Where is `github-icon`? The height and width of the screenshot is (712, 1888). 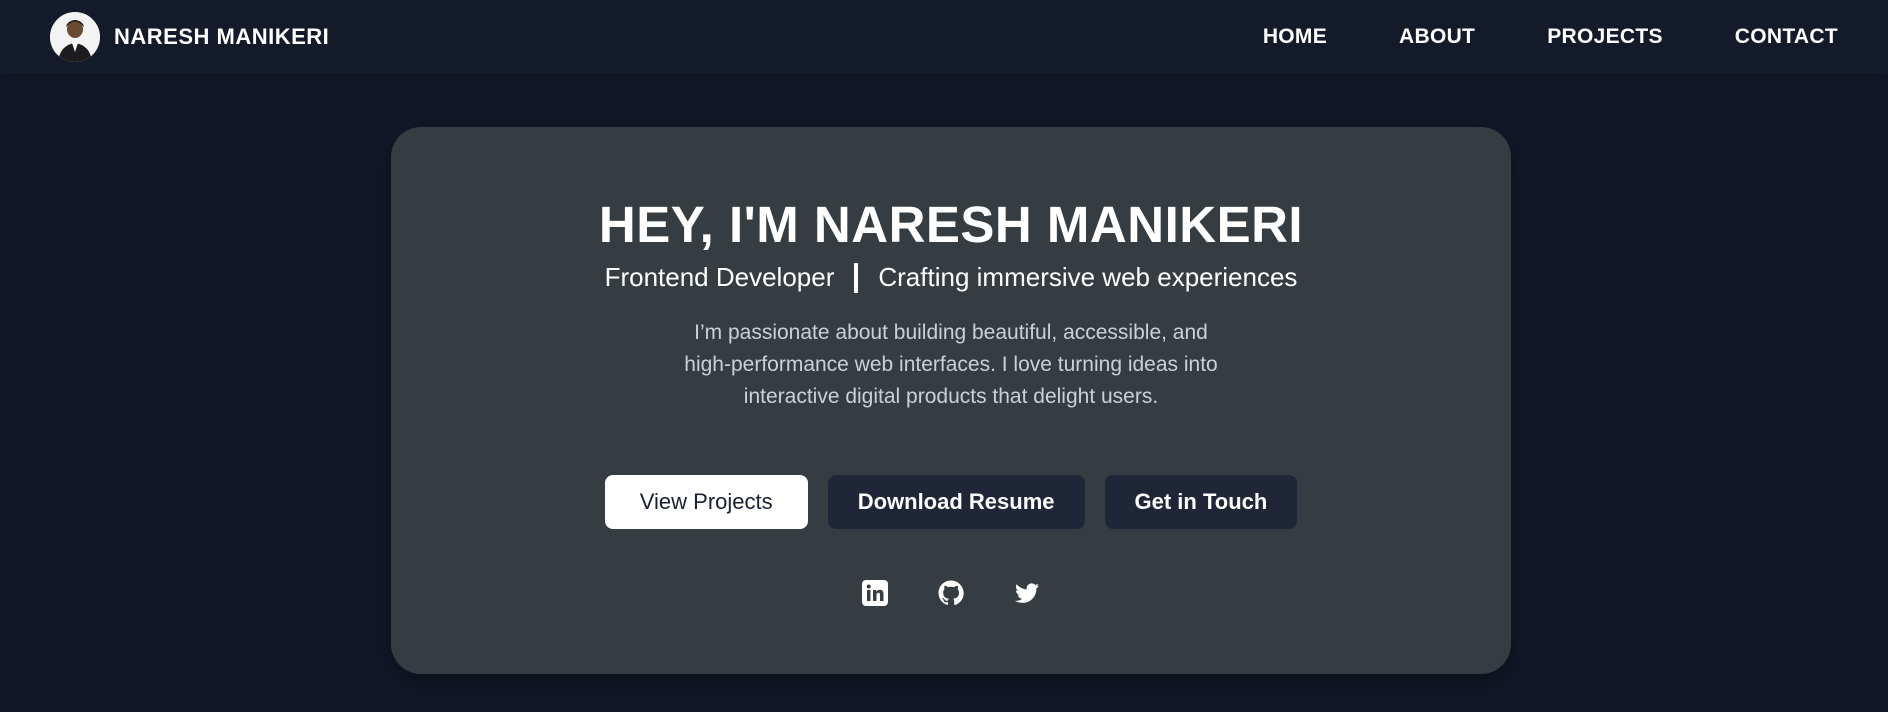 github-icon is located at coordinates (951, 593).